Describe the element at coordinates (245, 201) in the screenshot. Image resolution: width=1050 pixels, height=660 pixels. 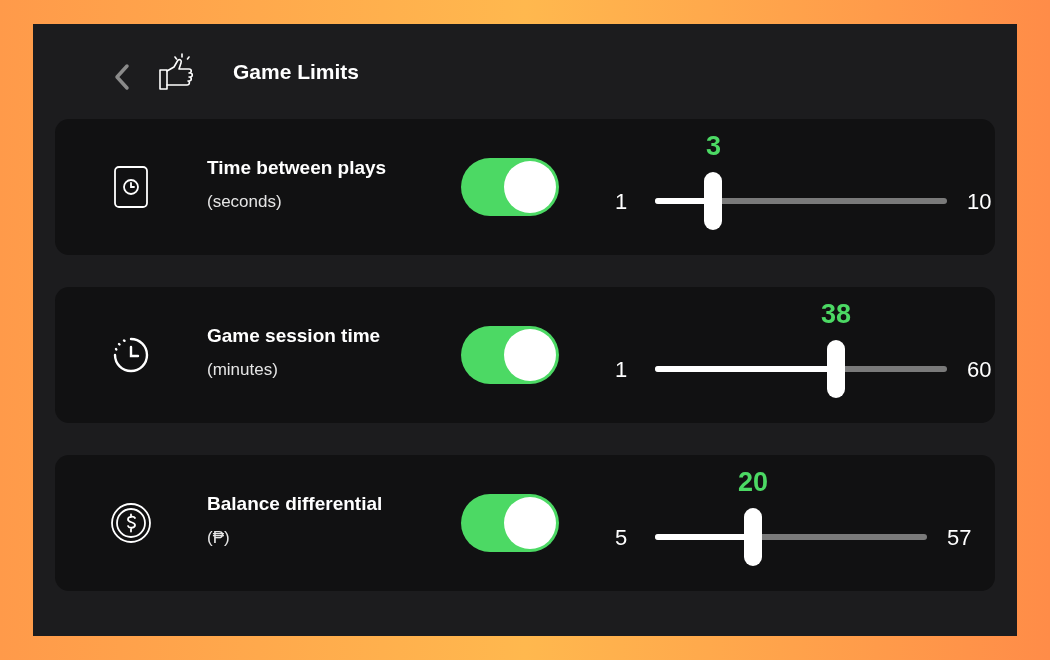
I see `limit-unit: (seconds)` at that location.